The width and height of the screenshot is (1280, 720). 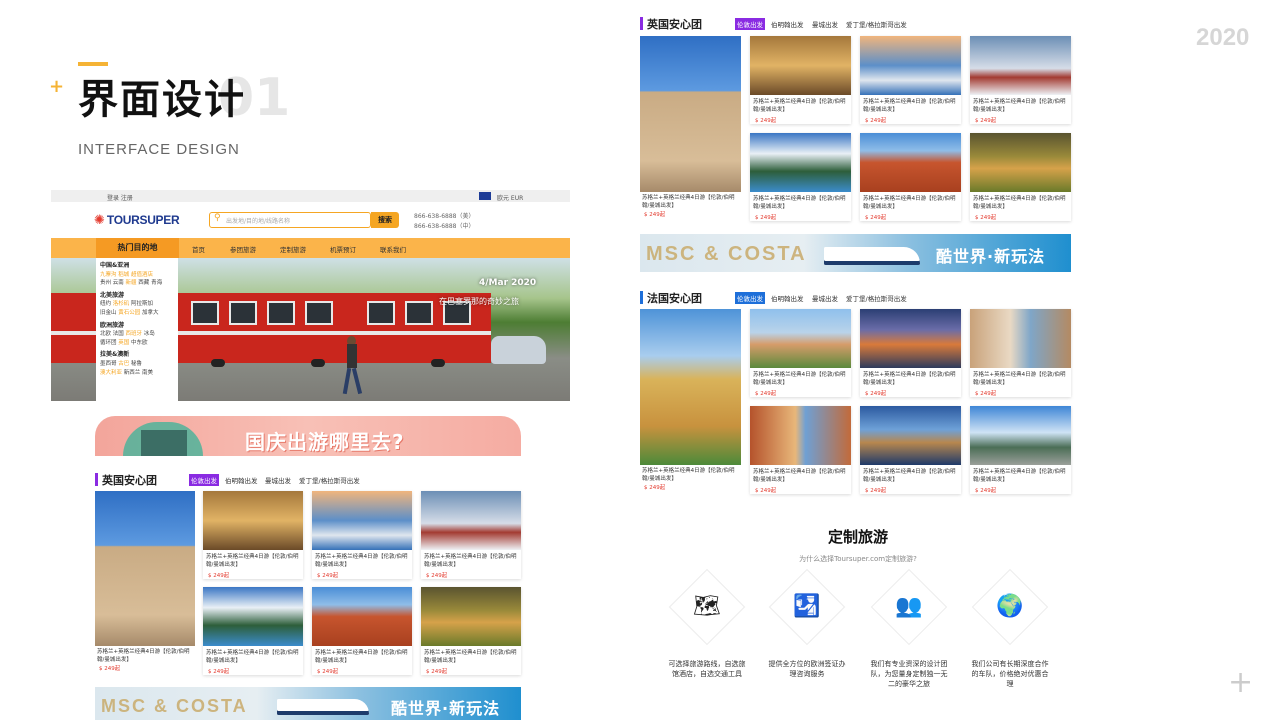 I want to click on big-product-price: $ 249起, so click(x=655, y=215).